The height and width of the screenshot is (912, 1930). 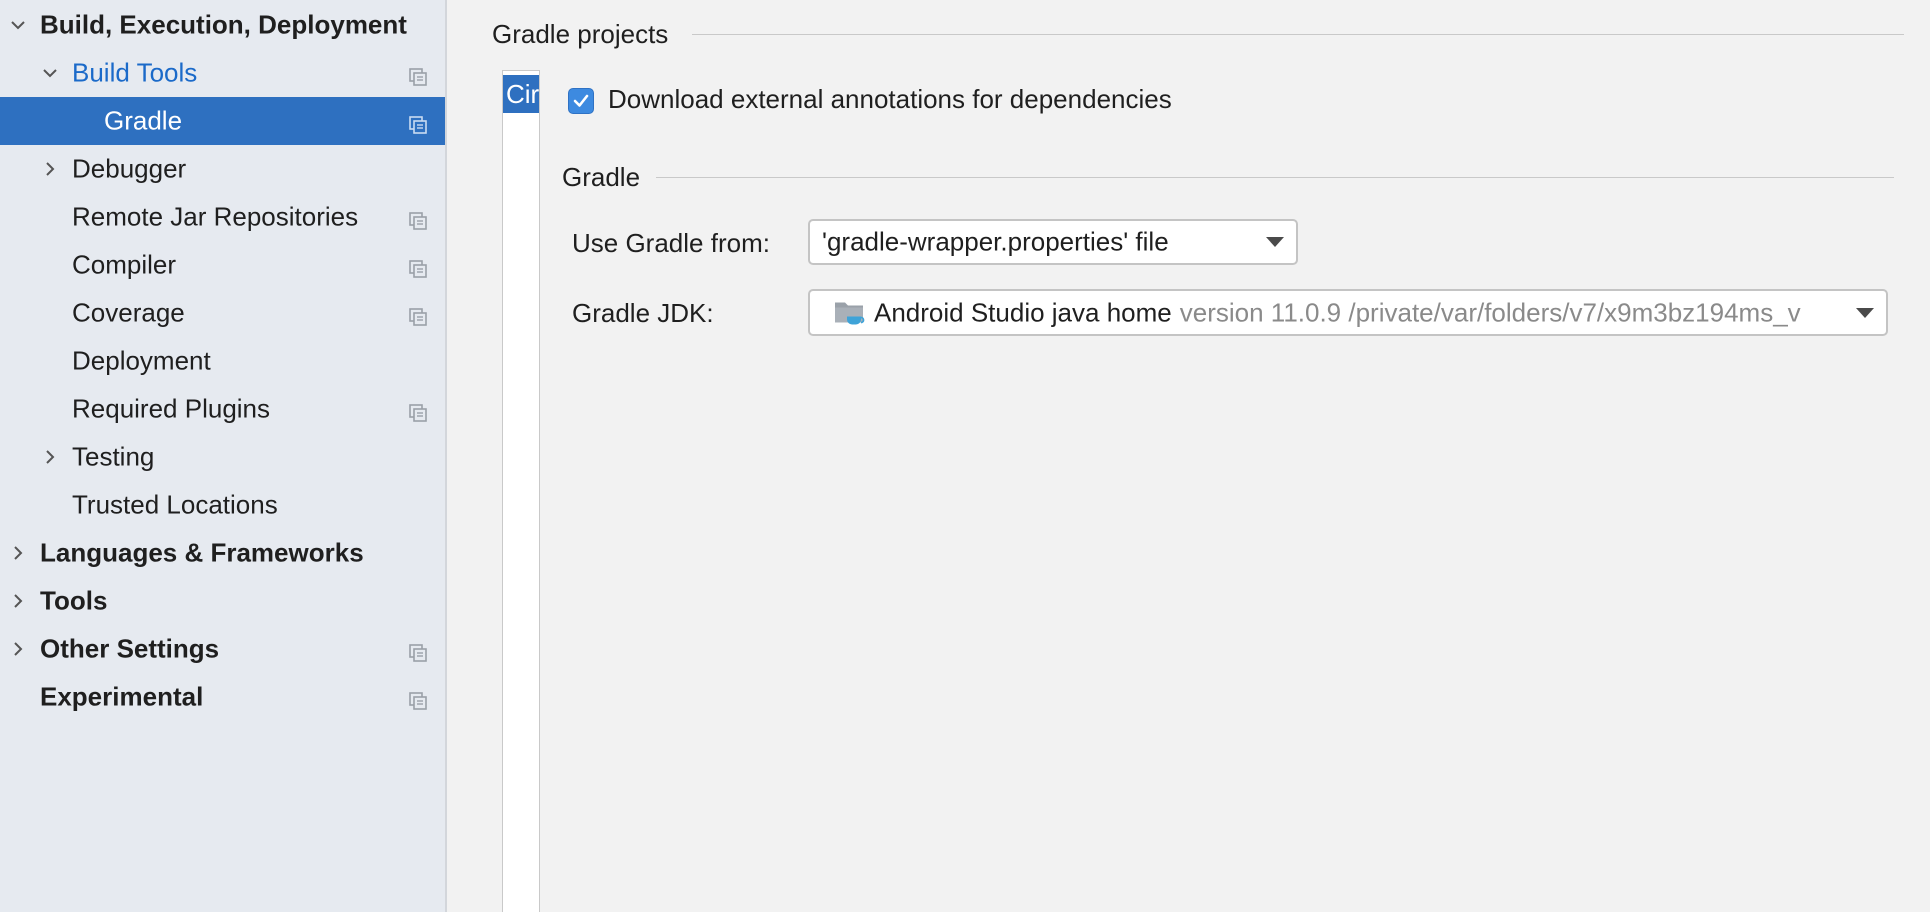 I want to click on use-gradle-from-dropdown: 'gradle-wrapper.properties' file, so click(x=1053, y=242).